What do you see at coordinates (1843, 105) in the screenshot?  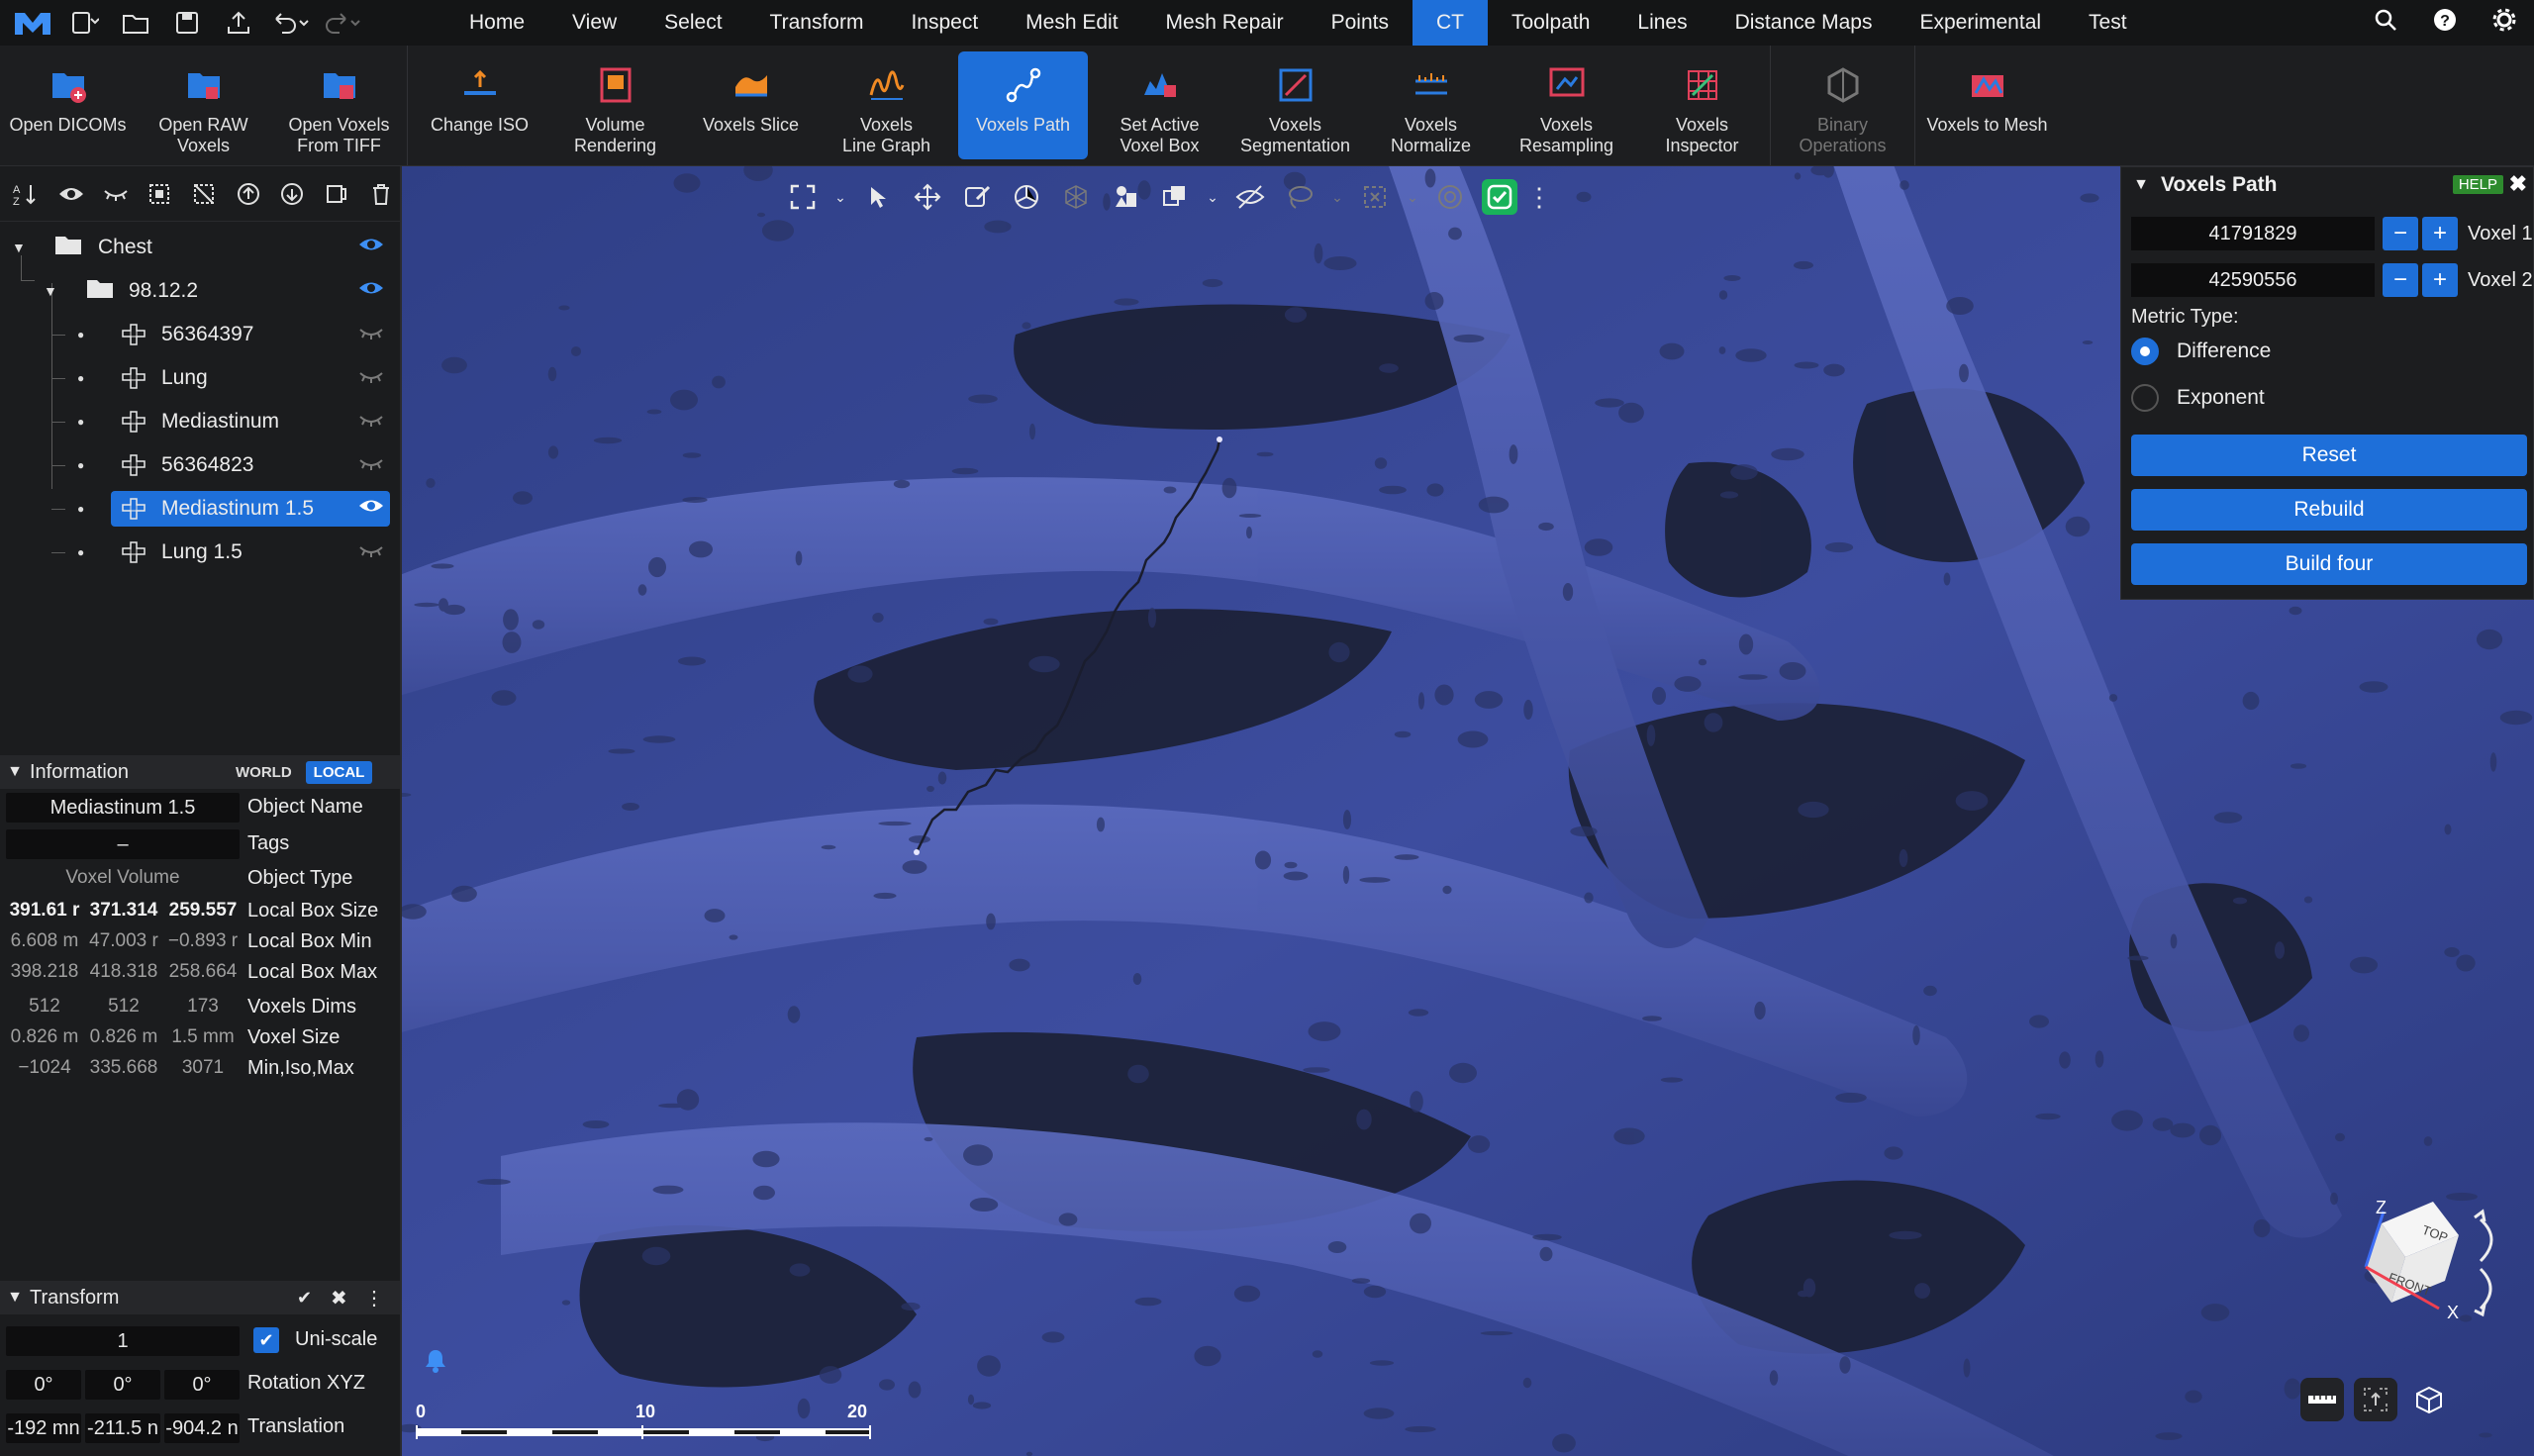 I see `ribbon-button-binary-operations: Binary Operations` at bounding box center [1843, 105].